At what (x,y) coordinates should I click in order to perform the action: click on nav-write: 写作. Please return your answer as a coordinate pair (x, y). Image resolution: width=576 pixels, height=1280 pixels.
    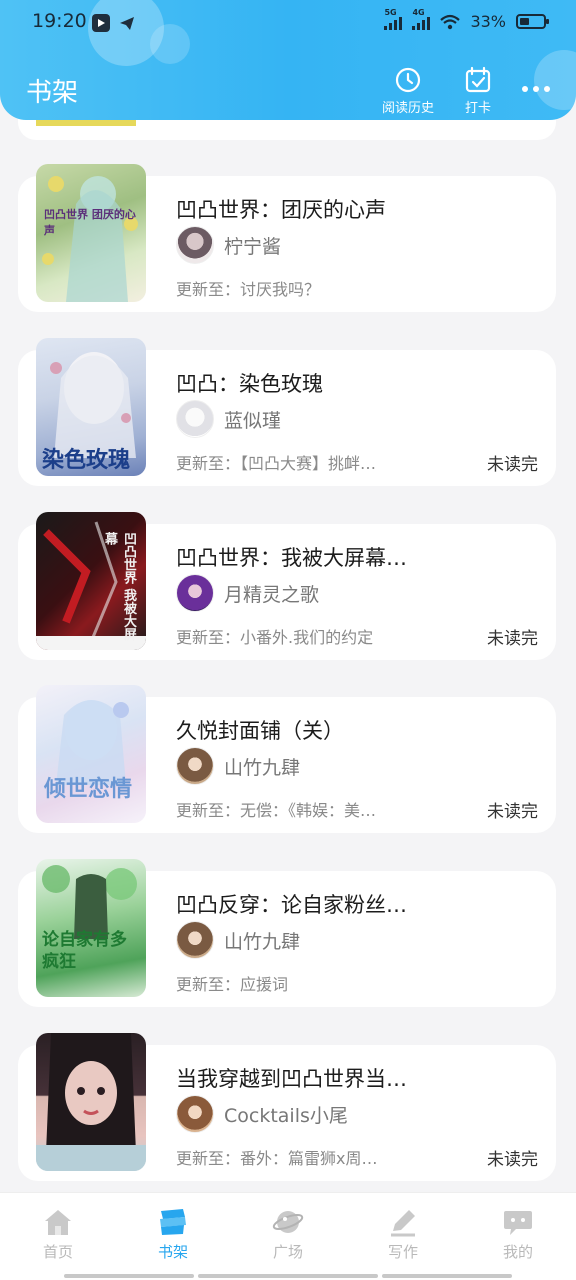
    Looking at the image, I should click on (403, 1234).